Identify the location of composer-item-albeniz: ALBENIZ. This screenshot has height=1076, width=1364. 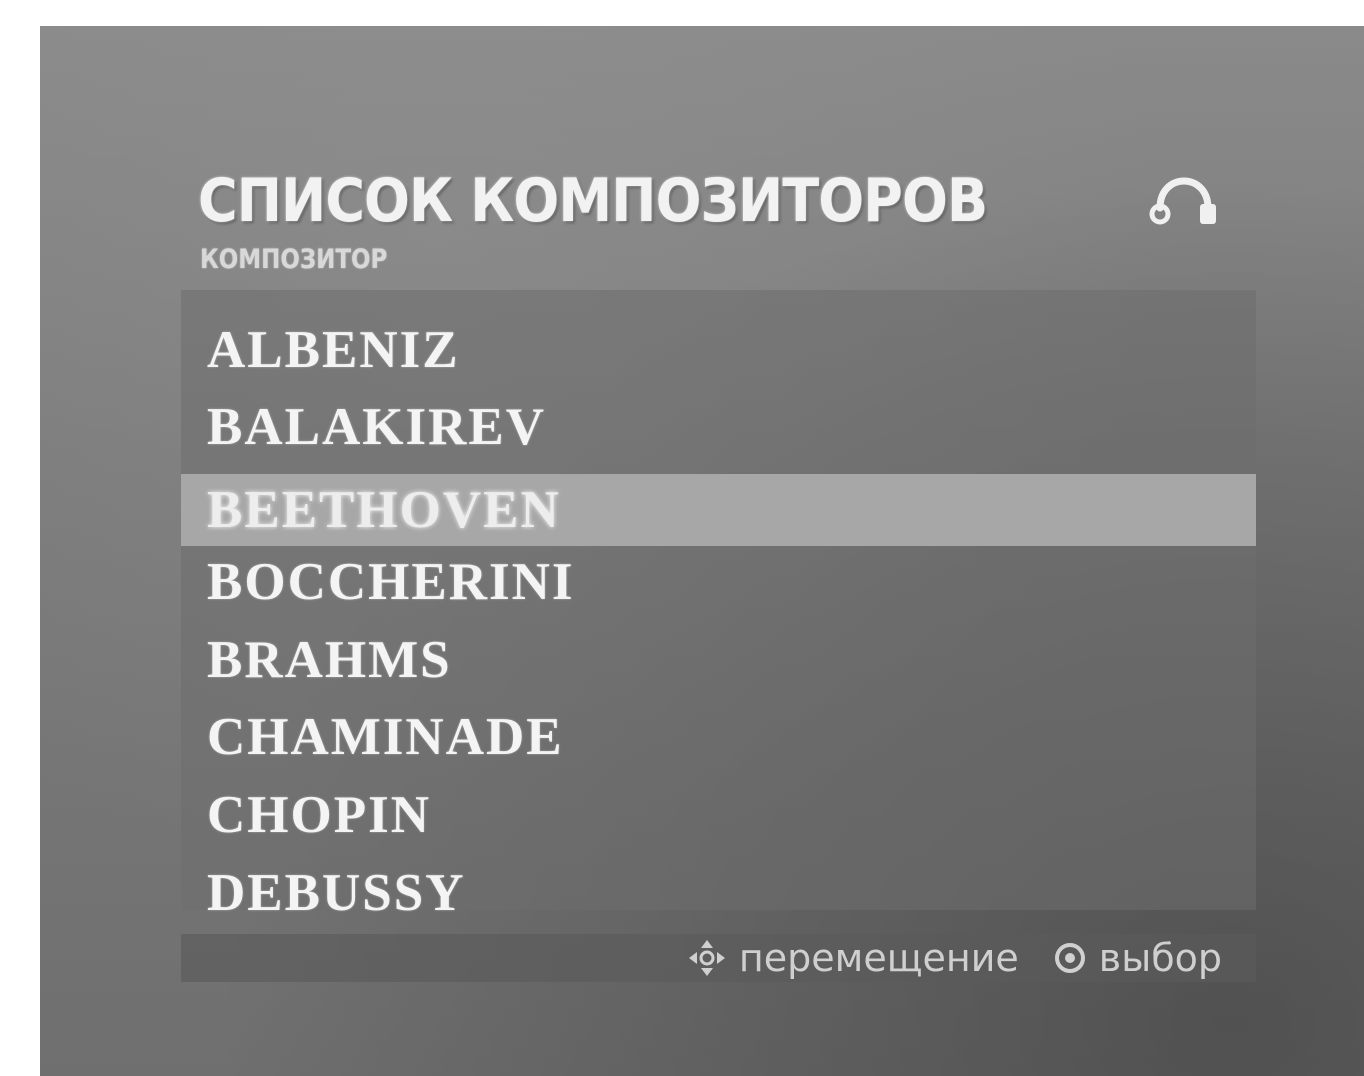
(718, 350).